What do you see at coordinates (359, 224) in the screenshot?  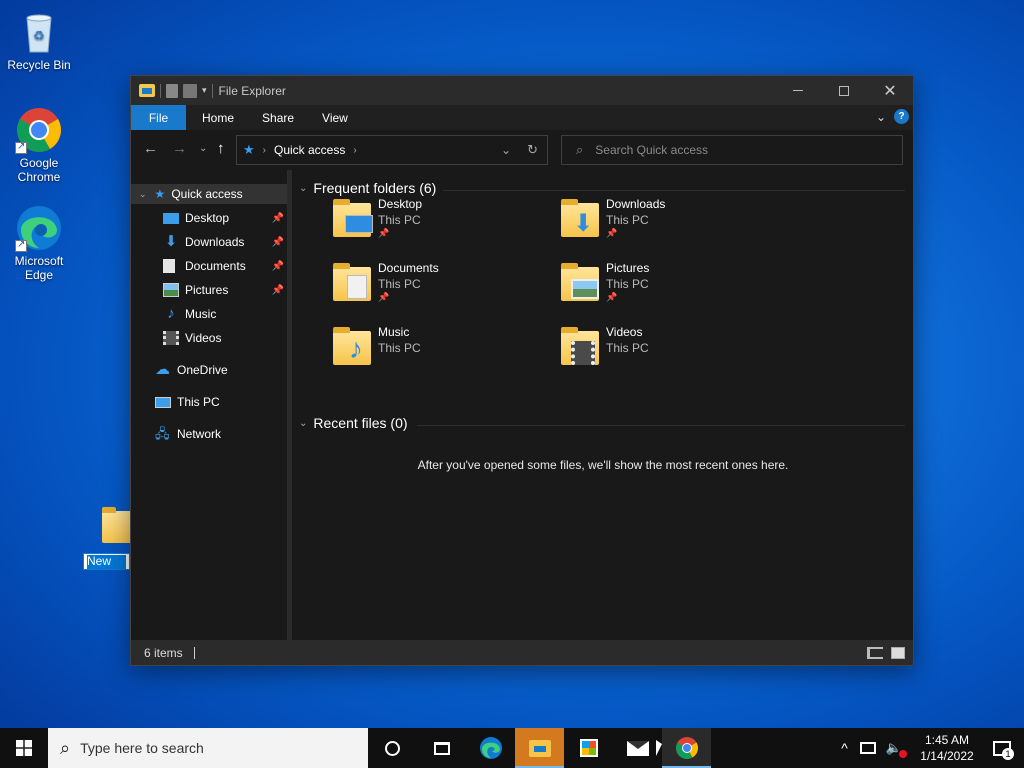 I see `desktop-icon` at bounding box center [359, 224].